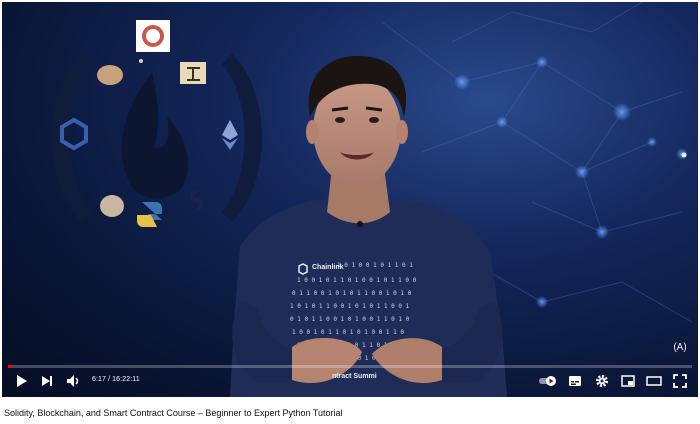  I want to click on miniplayer-icon, so click(628, 381).